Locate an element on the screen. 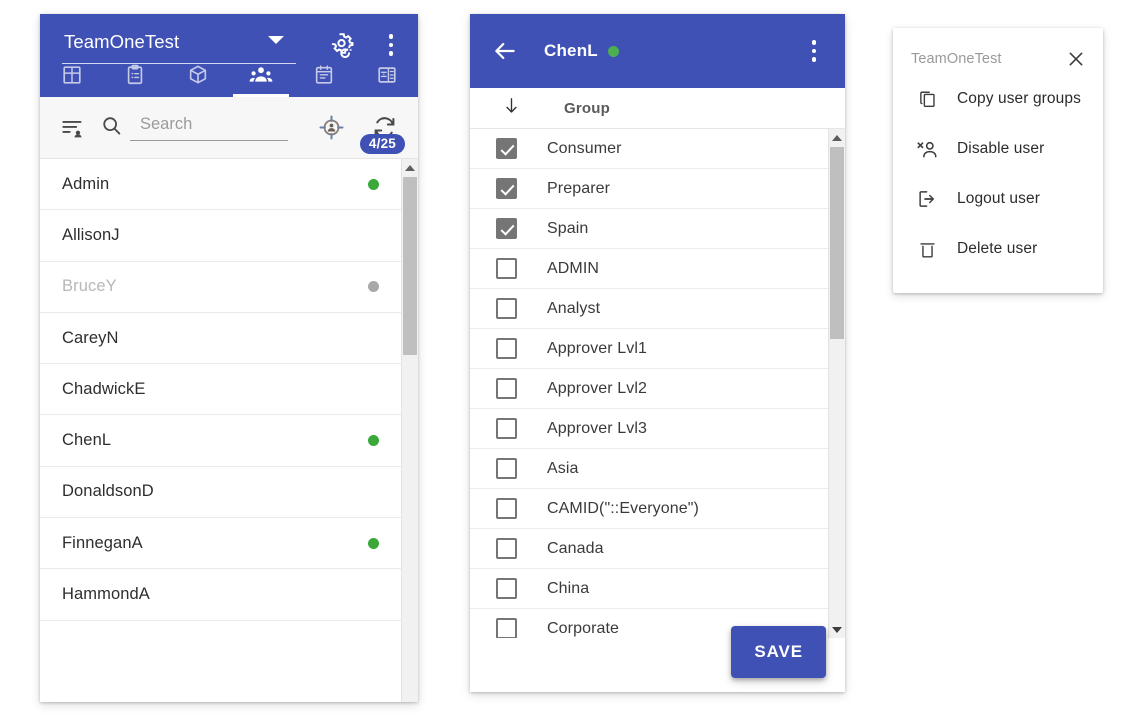 The width and height of the screenshot is (1143, 724). user-list-item: Admin is located at coordinates (220, 185).